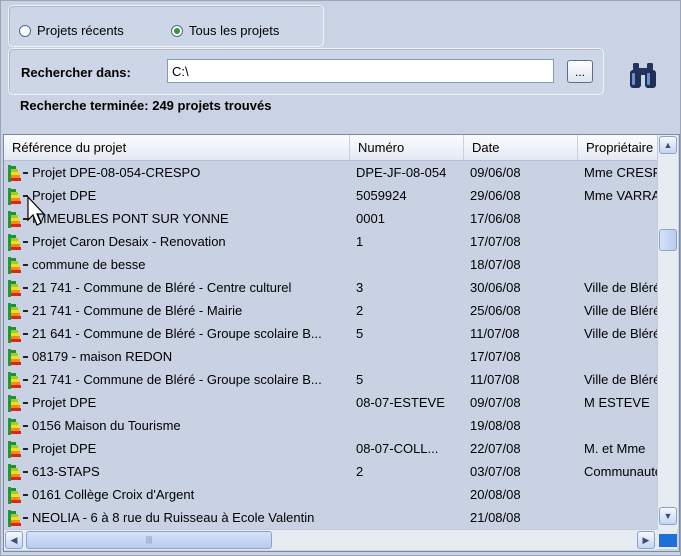 This screenshot has width=681, height=556. I want to click on table-row: Projet DPE 08-07-ESTEVE 09/07/08 M ESTEVE, so click(330, 402).